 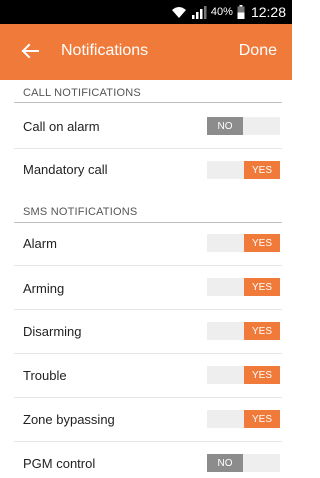 What do you see at coordinates (59, 463) in the screenshot?
I see `row-label-pgm-control: PGM control` at bounding box center [59, 463].